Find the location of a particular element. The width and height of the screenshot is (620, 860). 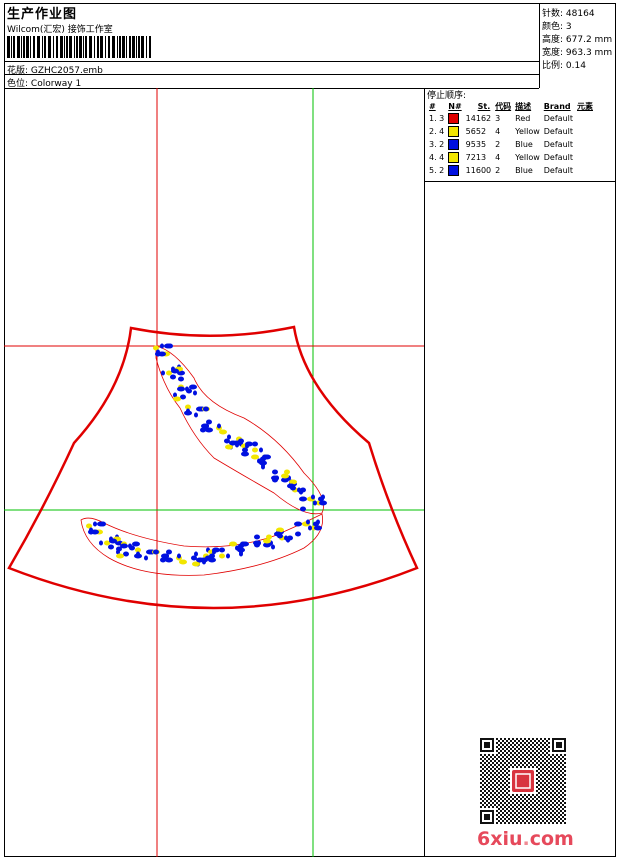

stat-colors: 颜色: 3 is located at coordinates (557, 27).